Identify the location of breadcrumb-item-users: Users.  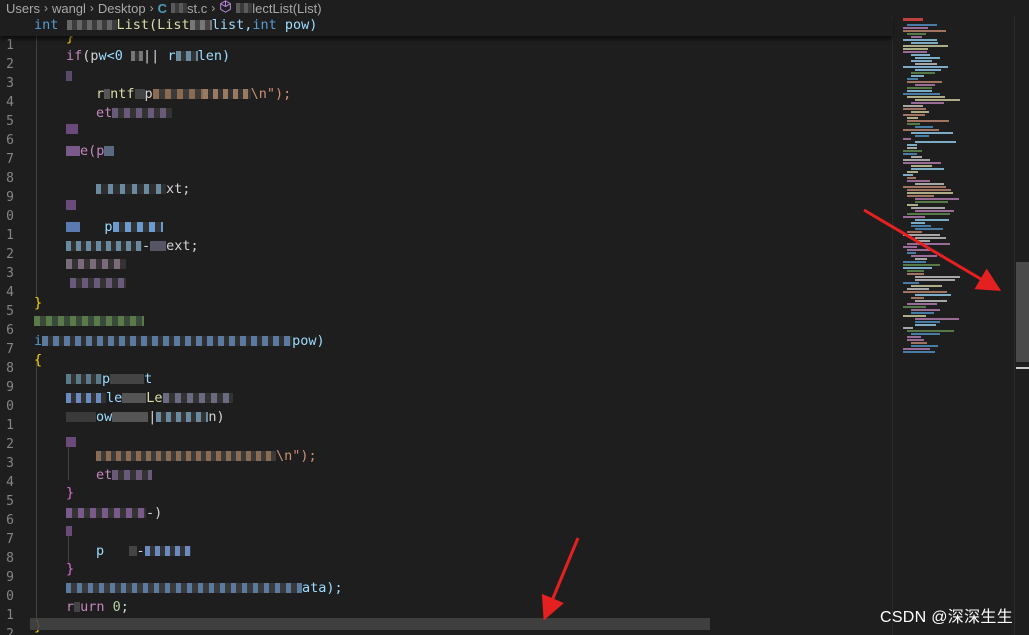
(23, 8).